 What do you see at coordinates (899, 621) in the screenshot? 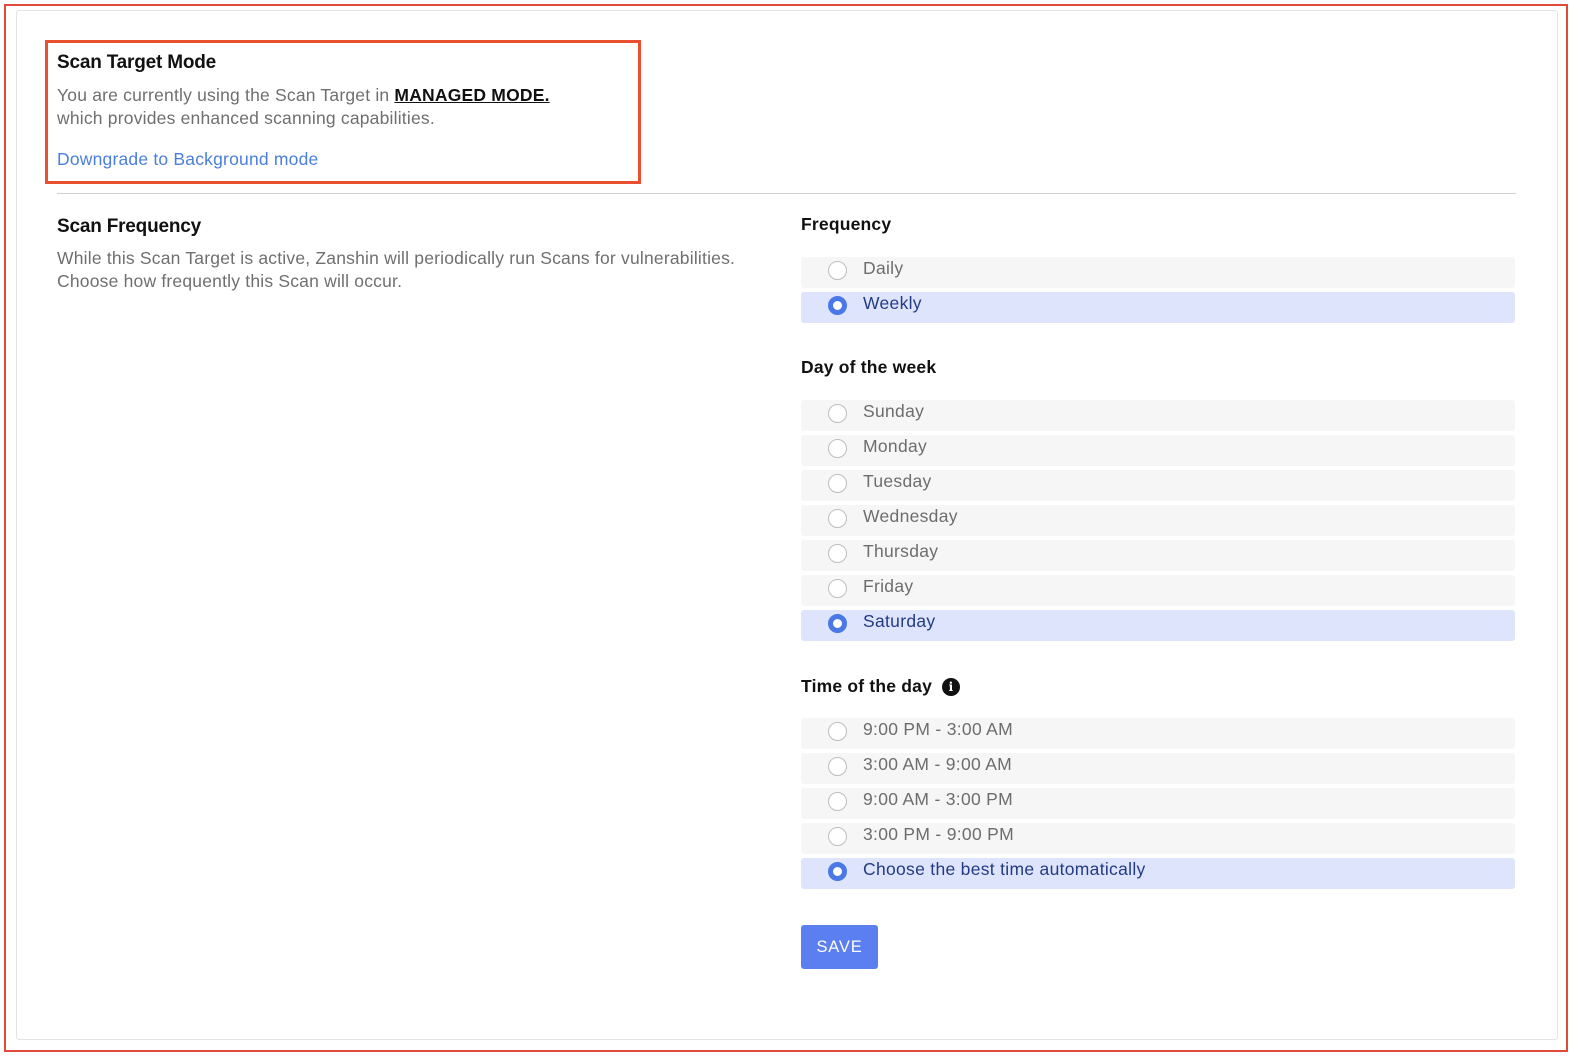
I see `option-label: Saturday` at bounding box center [899, 621].